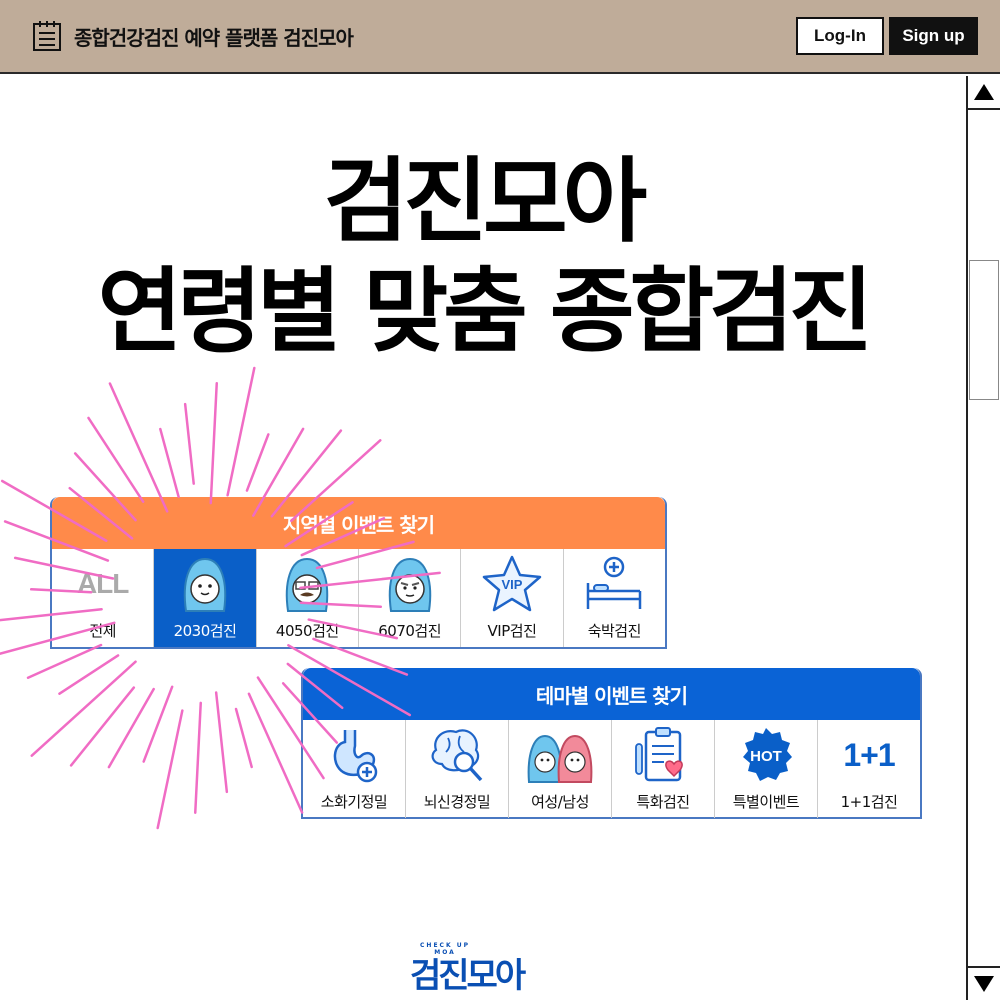 The height and width of the screenshot is (1004, 1000). What do you see at coordinates (869, 802) in the screenshot?
I see `theme-item-label: 1+1검진` at bounding box center [869, 802].